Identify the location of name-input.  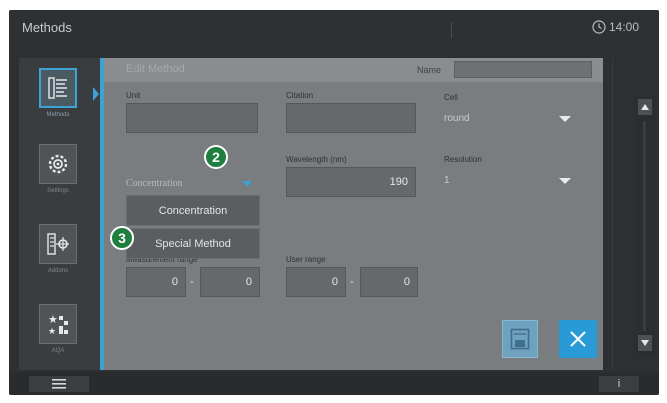
(523, 69).